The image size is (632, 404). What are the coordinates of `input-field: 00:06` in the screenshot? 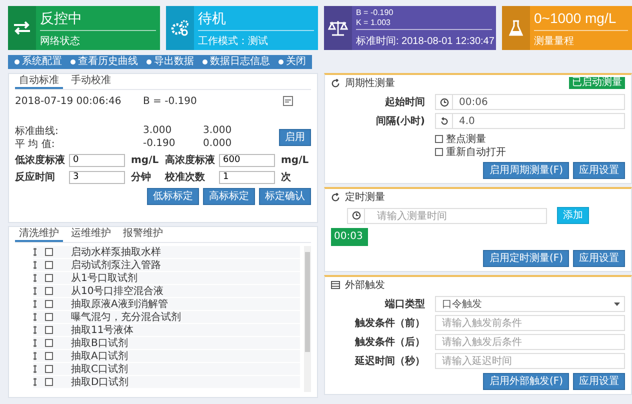 It's located at (530, 102).